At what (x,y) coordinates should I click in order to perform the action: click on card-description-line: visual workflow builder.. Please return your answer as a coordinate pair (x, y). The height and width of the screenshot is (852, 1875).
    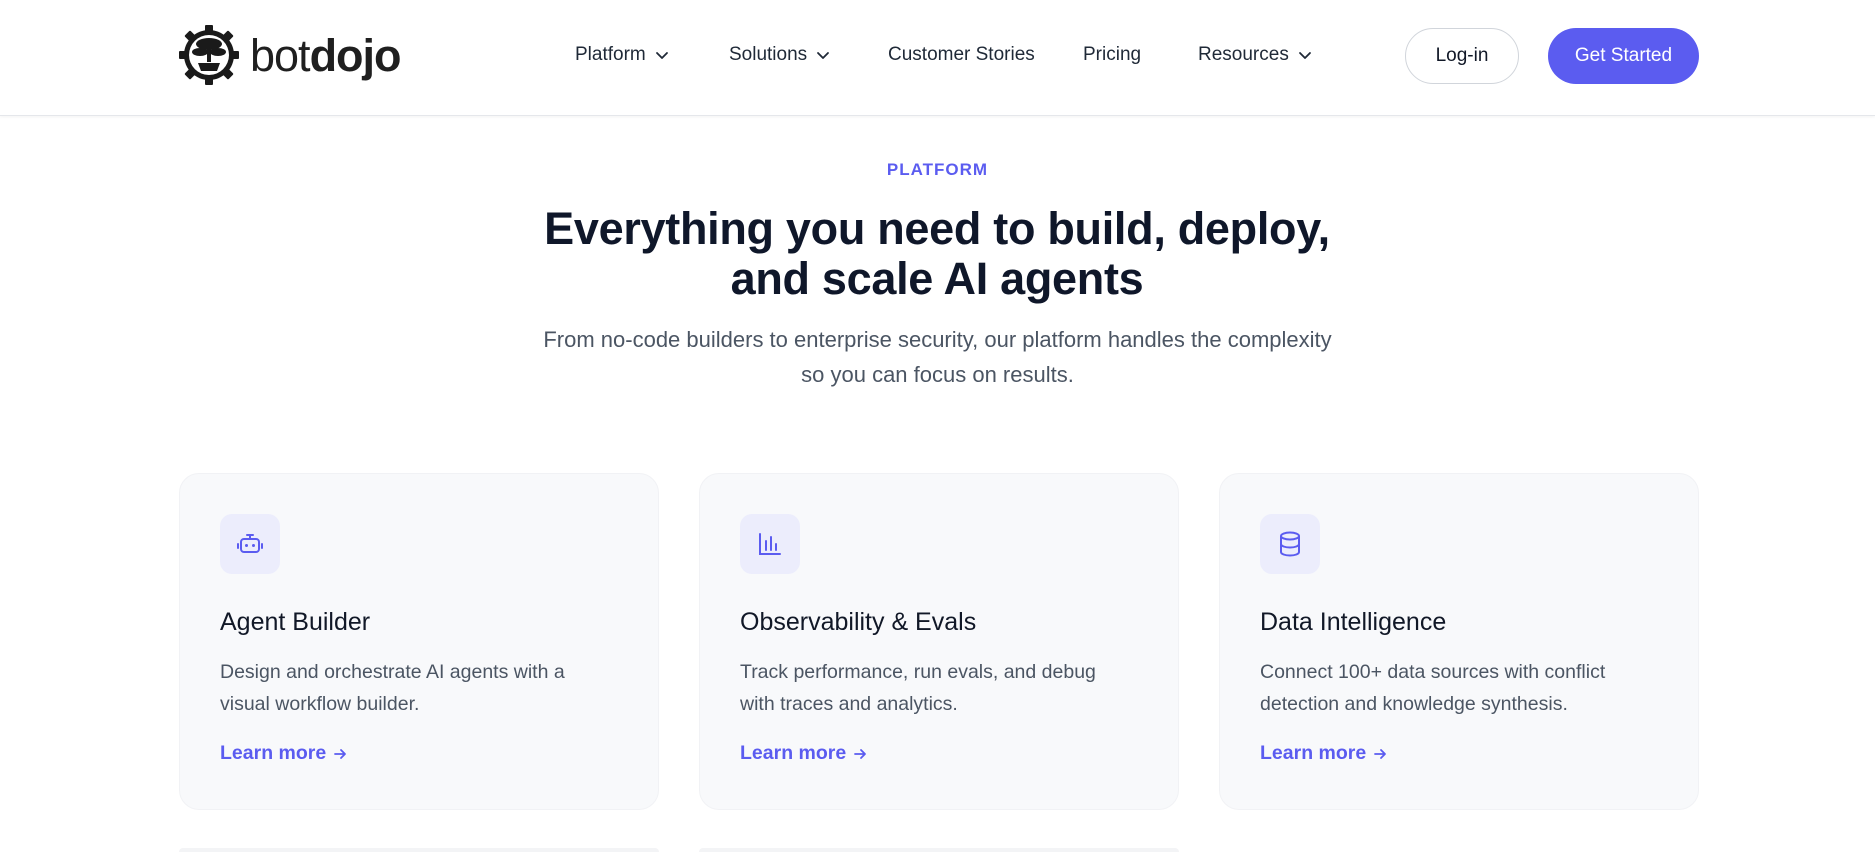
    Looking at the image, I should click on (320, 704).